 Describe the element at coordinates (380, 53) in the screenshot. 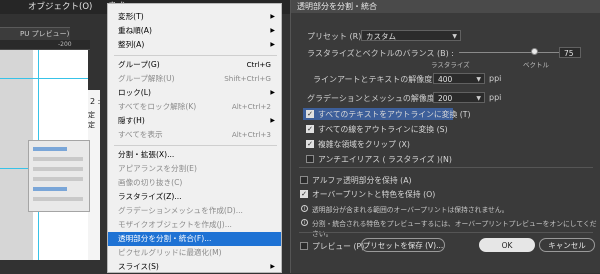

I see `balance-label: ラスタライズとベクトルのバランス (B) :` at that location.